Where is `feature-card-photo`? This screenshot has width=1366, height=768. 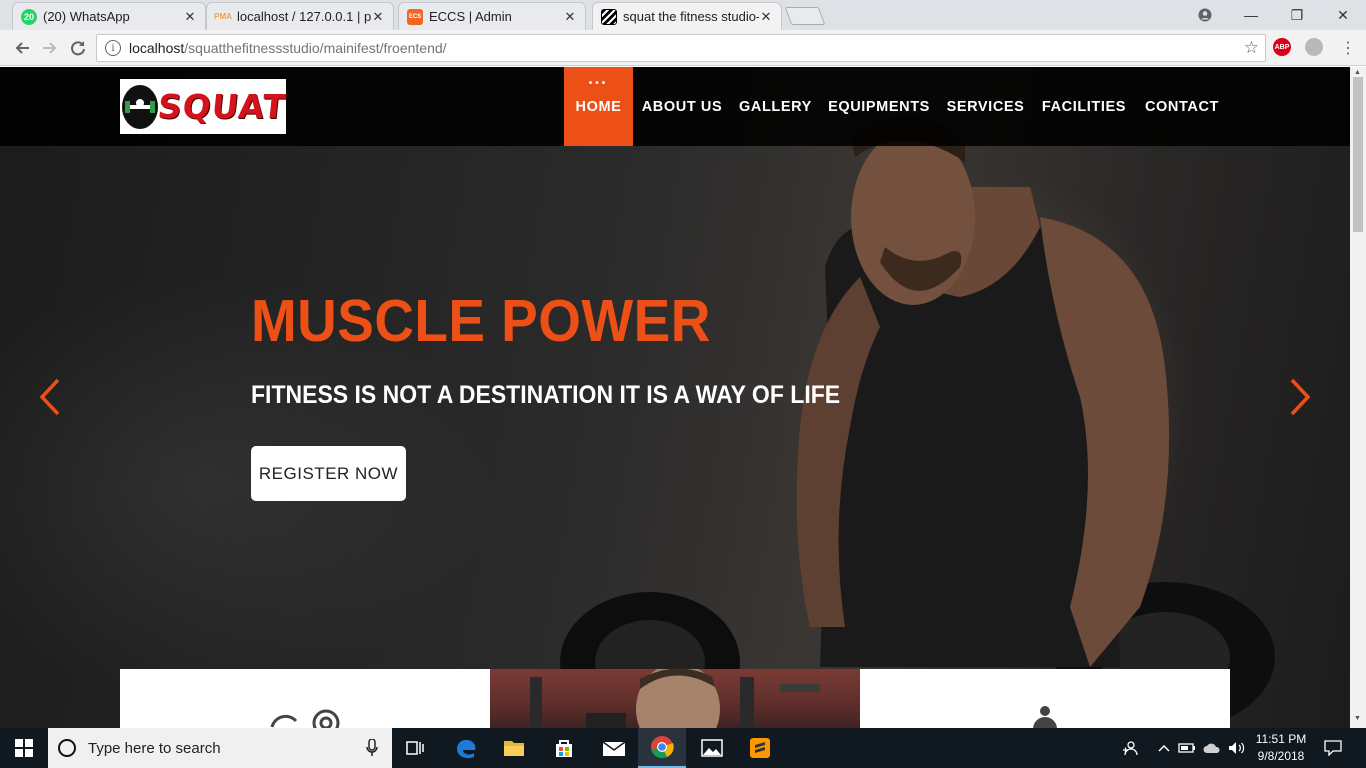 feature-card-photo is located at coordinates (675, 698).